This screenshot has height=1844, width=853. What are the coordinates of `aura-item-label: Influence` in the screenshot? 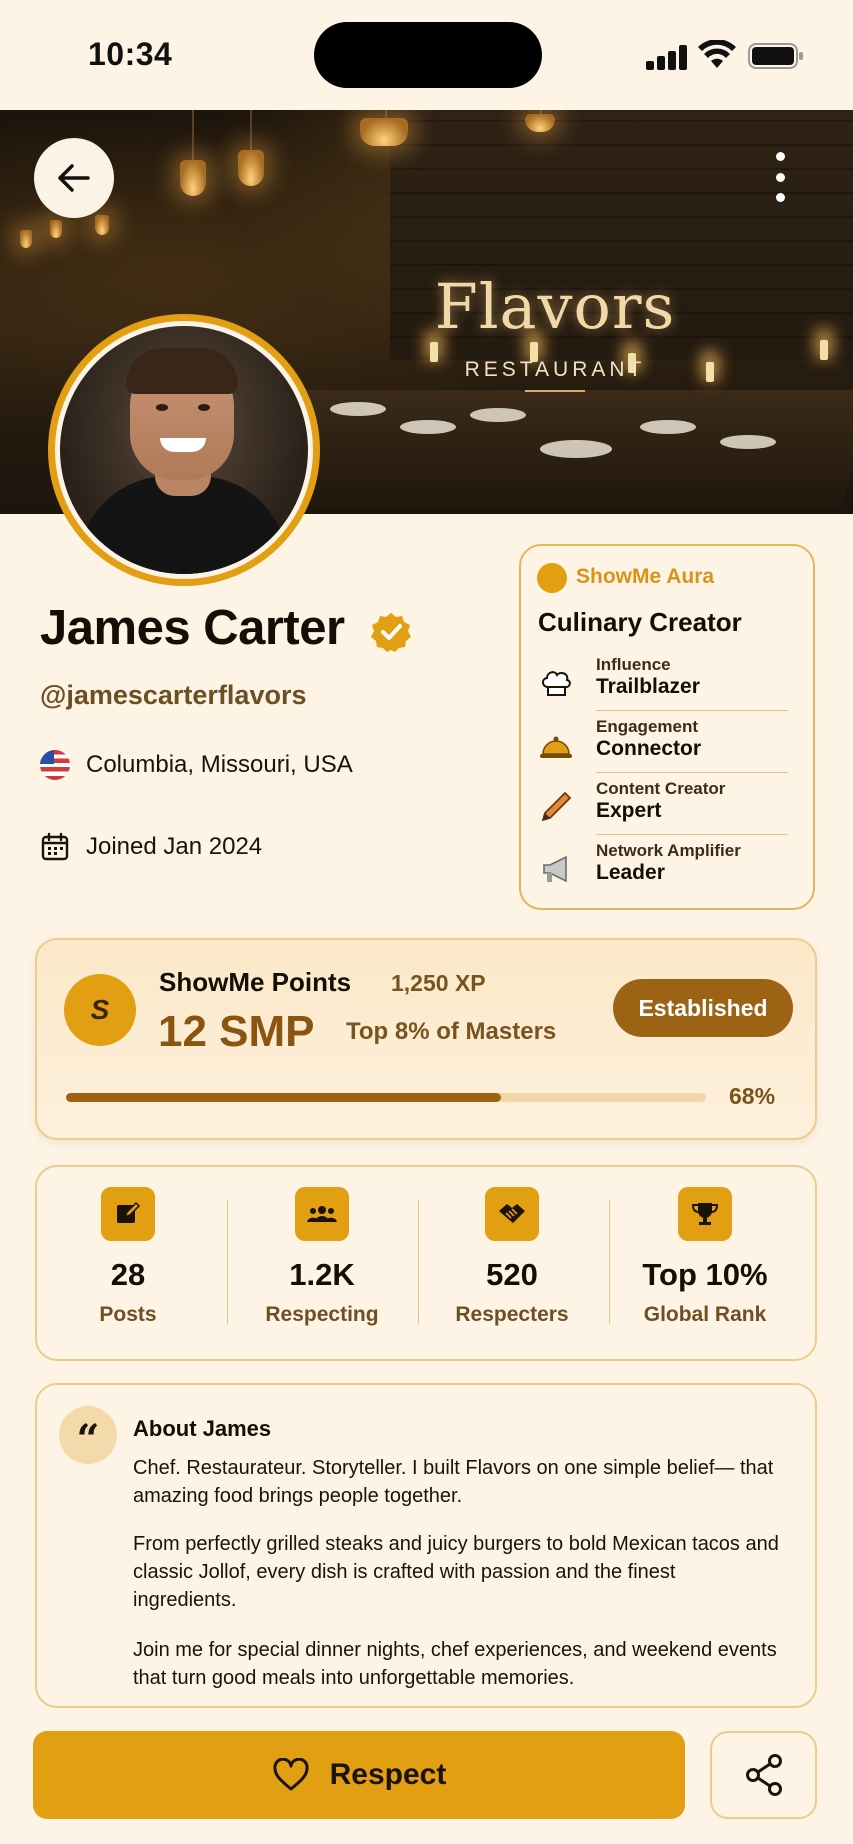 It's located at (633, 664).